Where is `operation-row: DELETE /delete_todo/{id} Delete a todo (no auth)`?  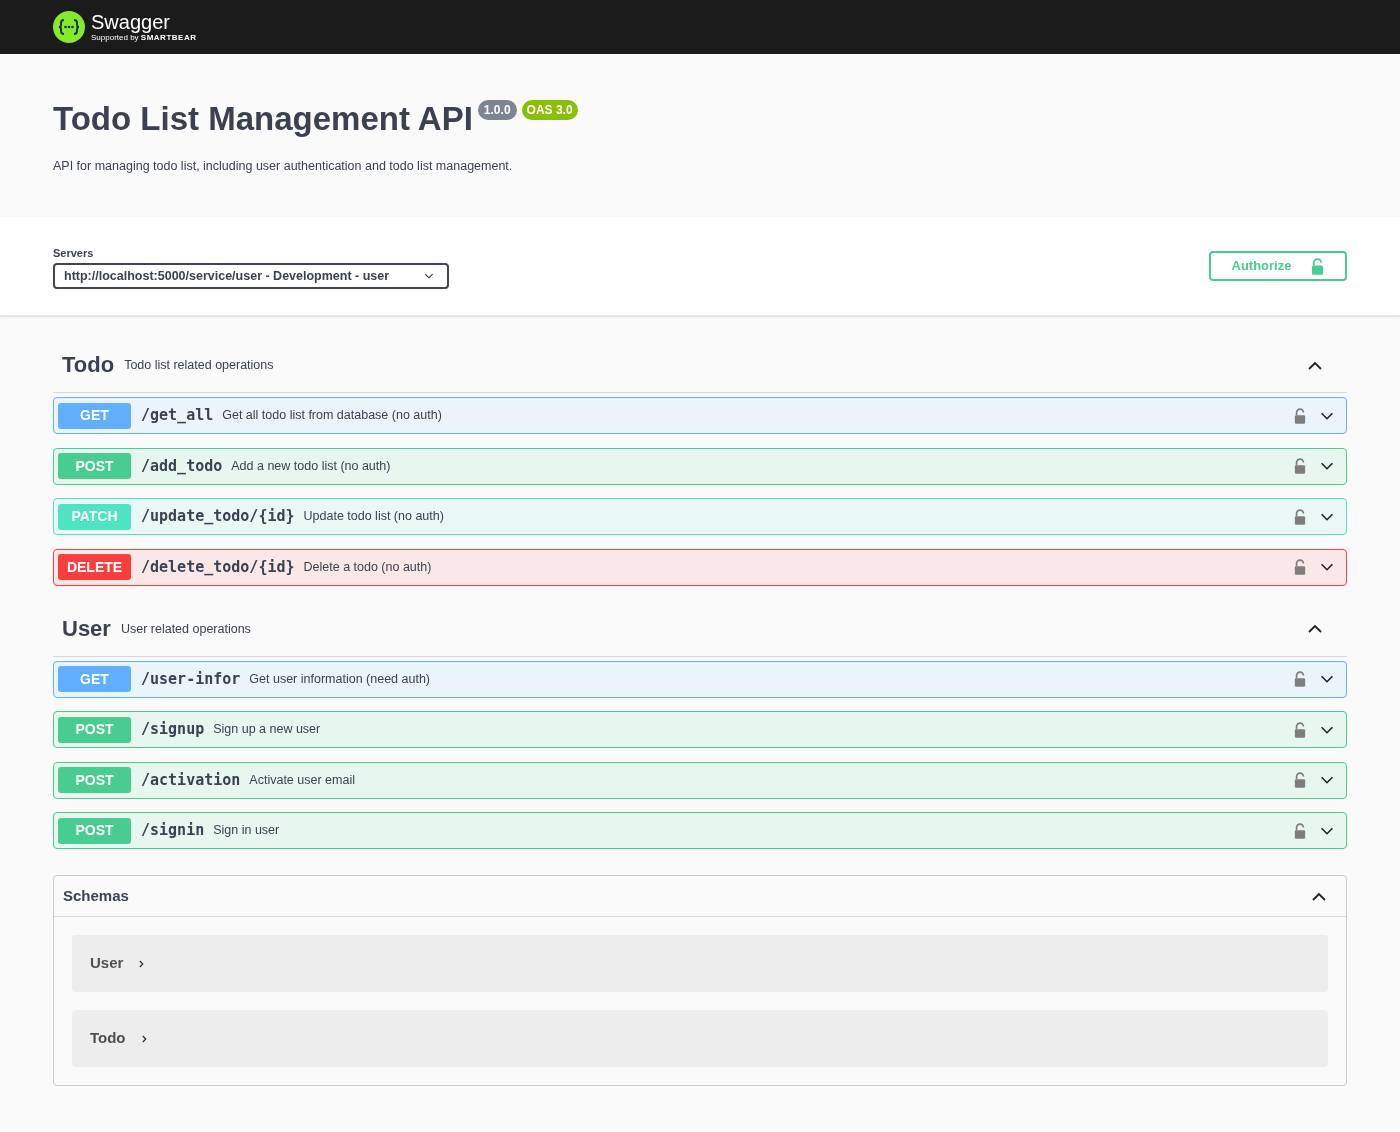
operation-row: DELETE /delete_todo/{id} Delete a todo (no auth) is located at coordinates (700, 567).